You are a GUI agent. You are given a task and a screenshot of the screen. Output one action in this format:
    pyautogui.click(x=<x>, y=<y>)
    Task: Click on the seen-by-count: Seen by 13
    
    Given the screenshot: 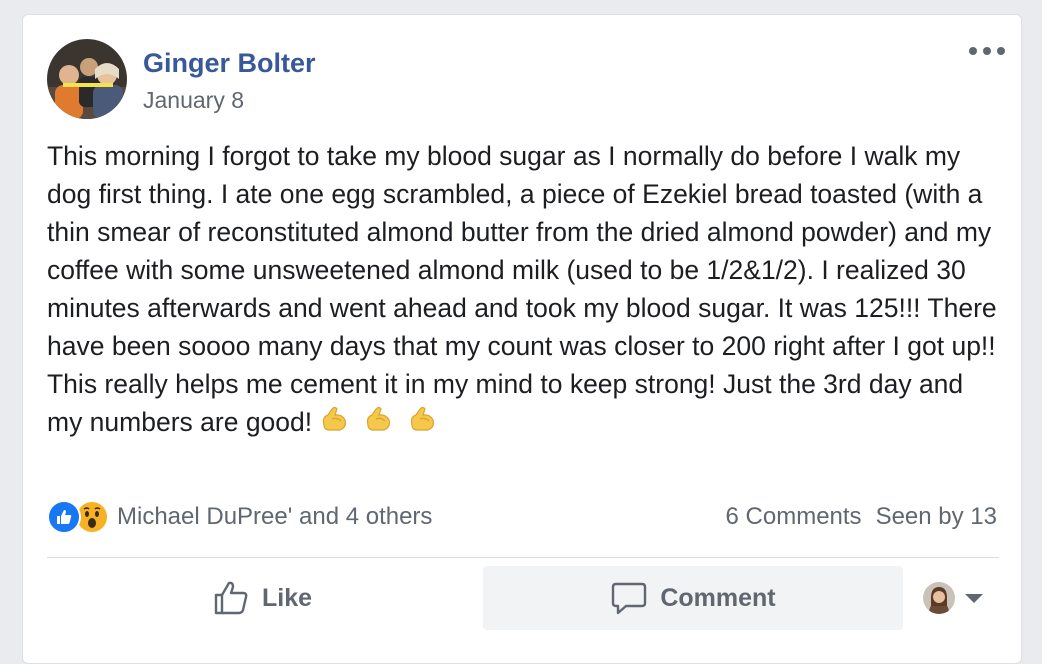 What is the action you would take?
    pyautogui.click(x=936, y=517)
    